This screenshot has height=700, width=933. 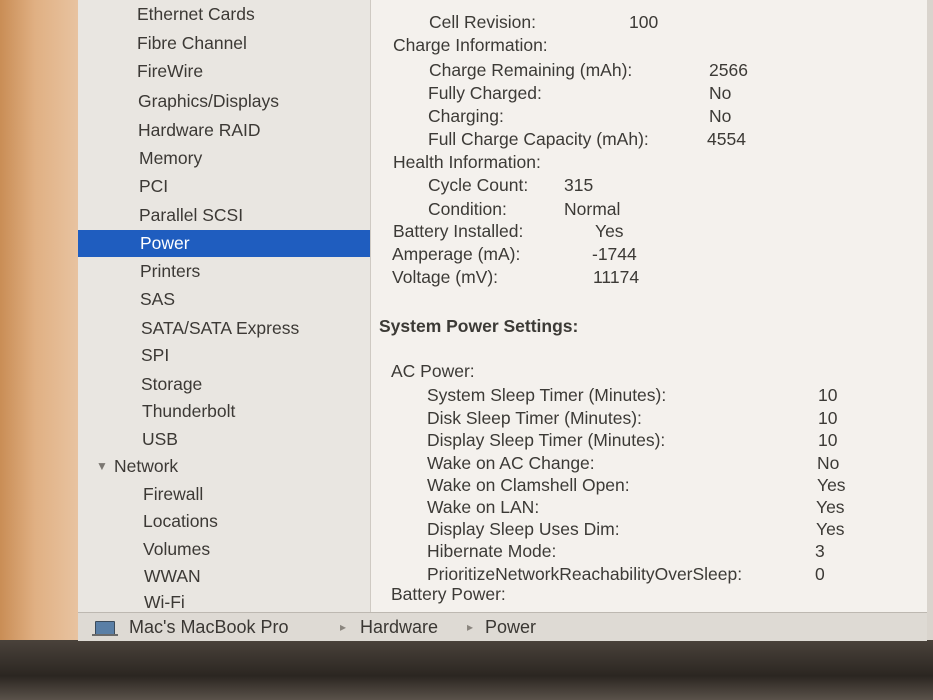 What do you see at coordinates (467, 209) in the screenshot?
I see `info-label: Condition:` at bounding box center [467, 209].